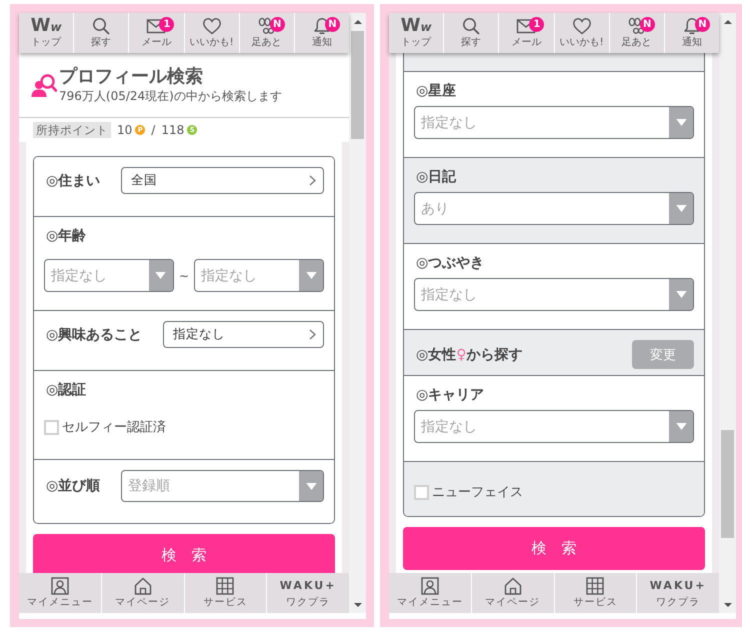  Describe the element at coordinates (67, 390) in the screenshot. I see `field-label: ◎認証` at that location.